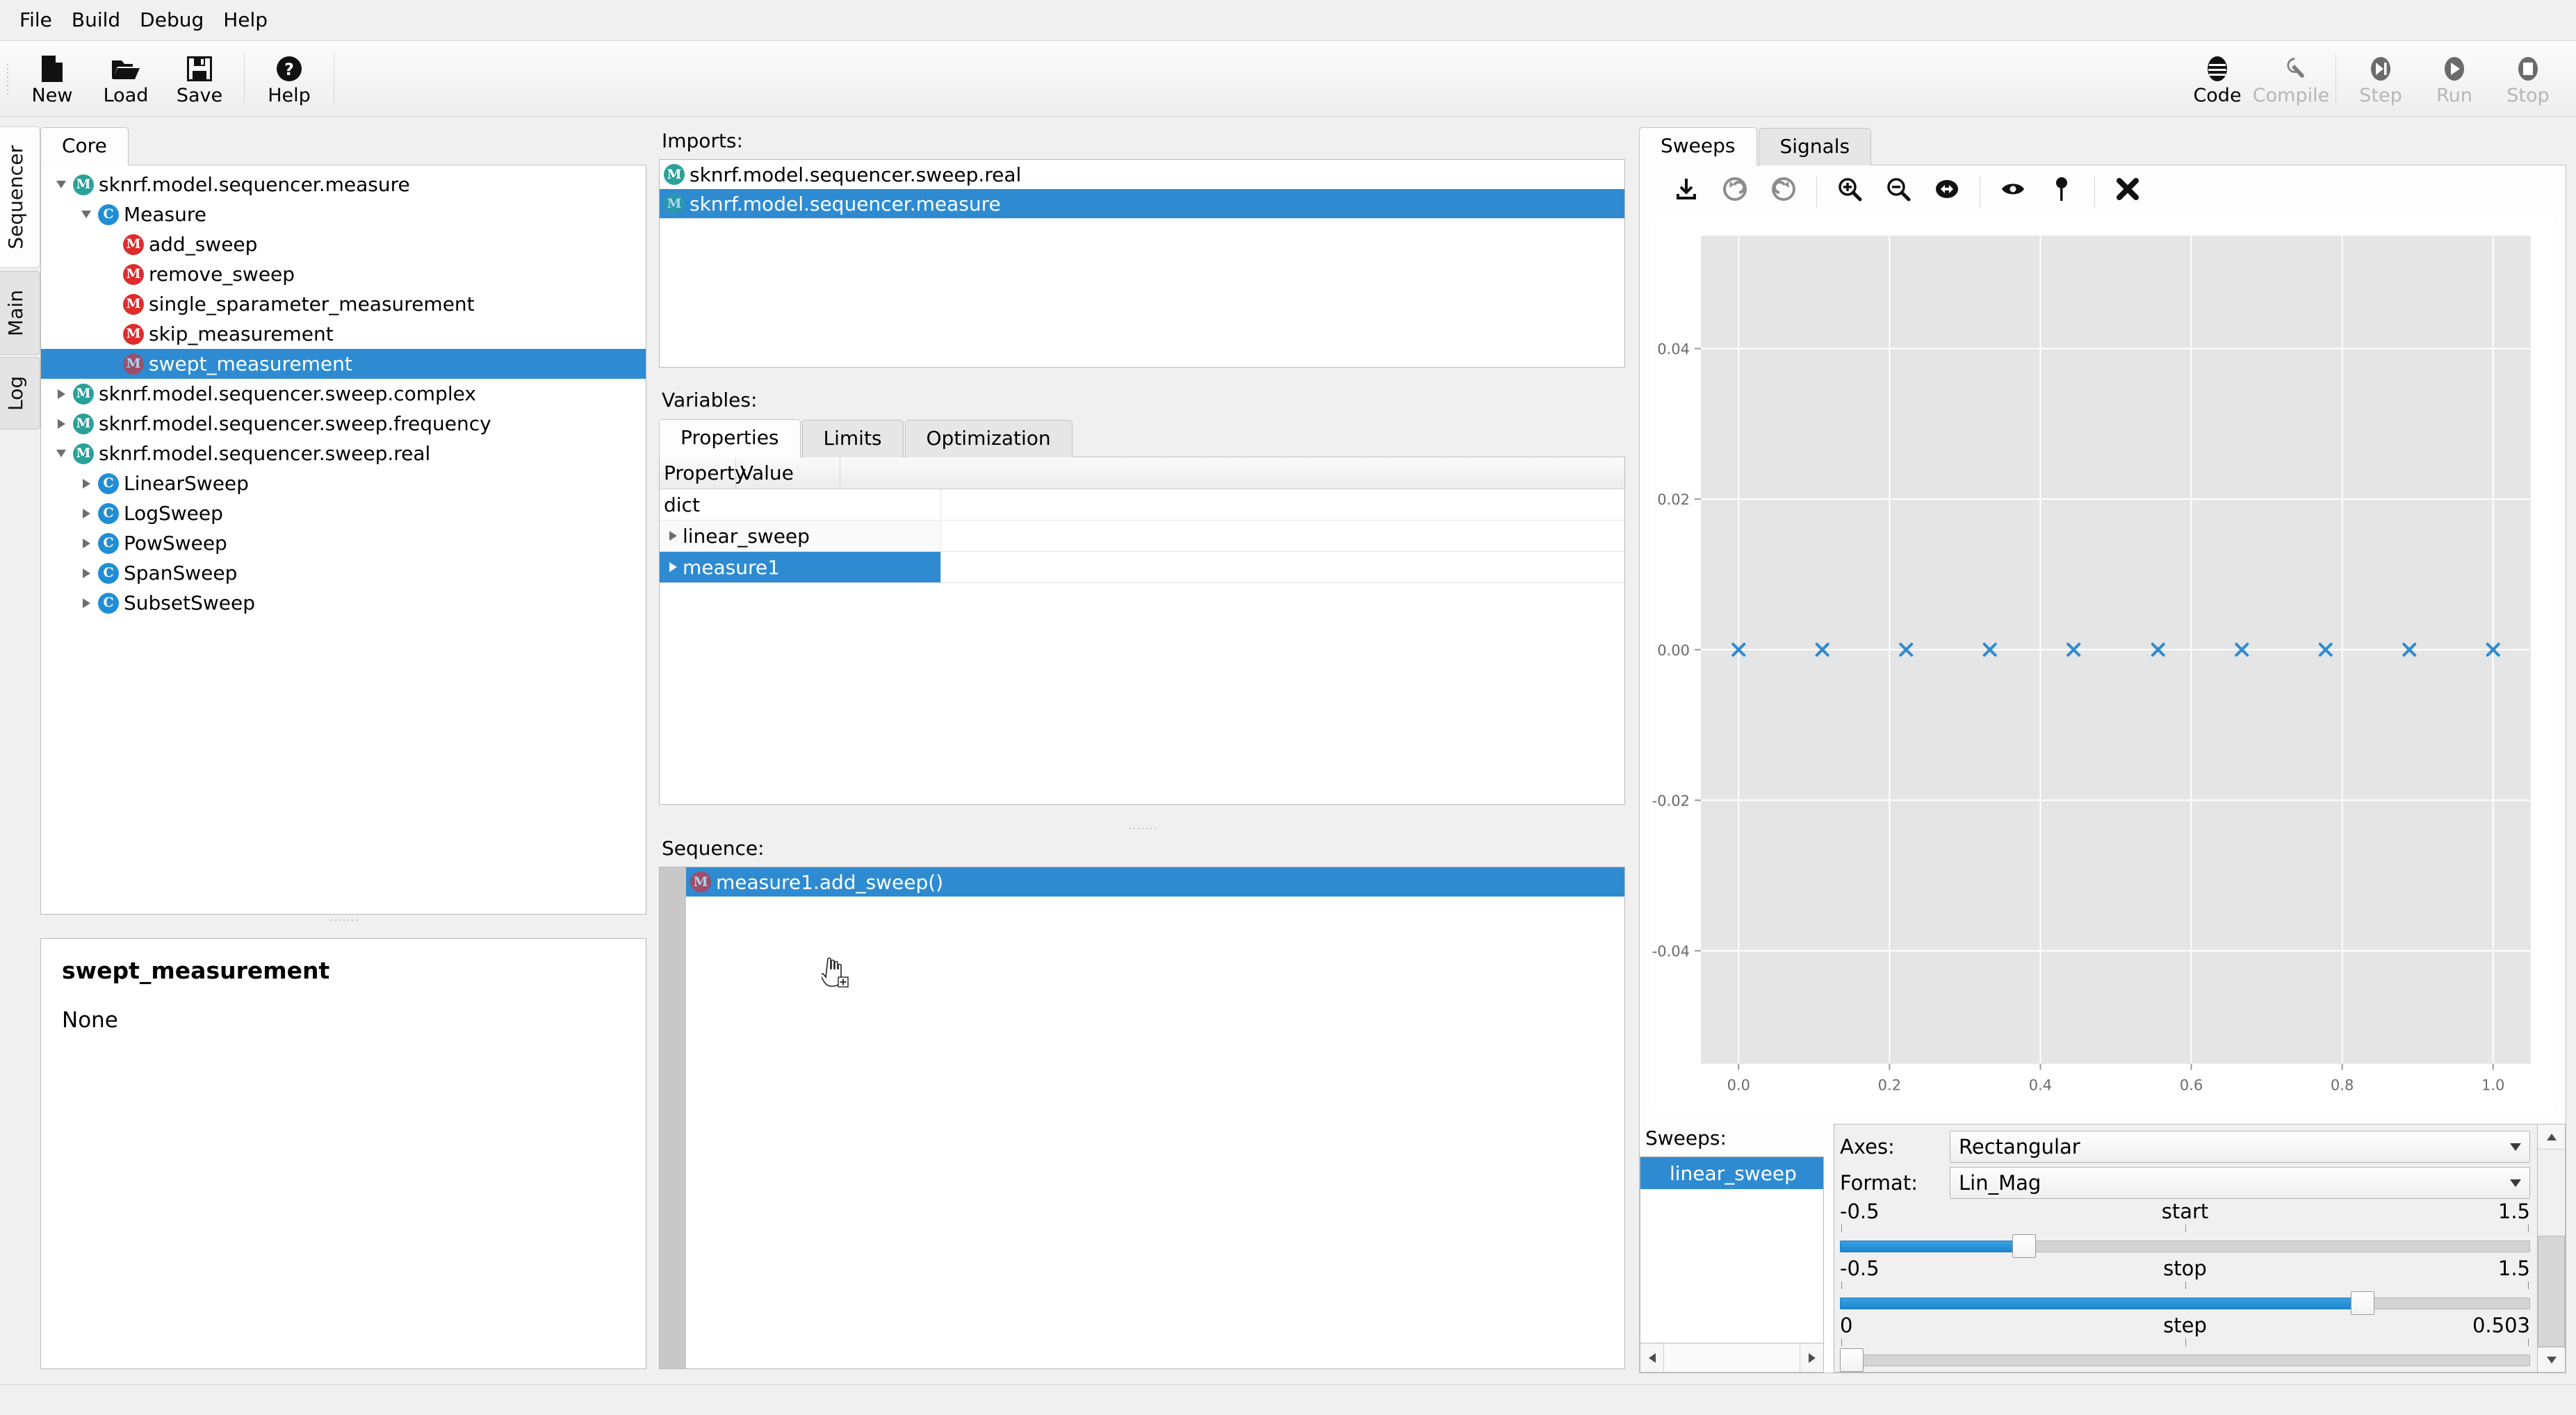 Image resolution: width=2576 pixels, height=1415 pixels. Describe the element at coordinates (343, 244) in the screenshot. I see `tree-row: Madd_sweep` at that location.